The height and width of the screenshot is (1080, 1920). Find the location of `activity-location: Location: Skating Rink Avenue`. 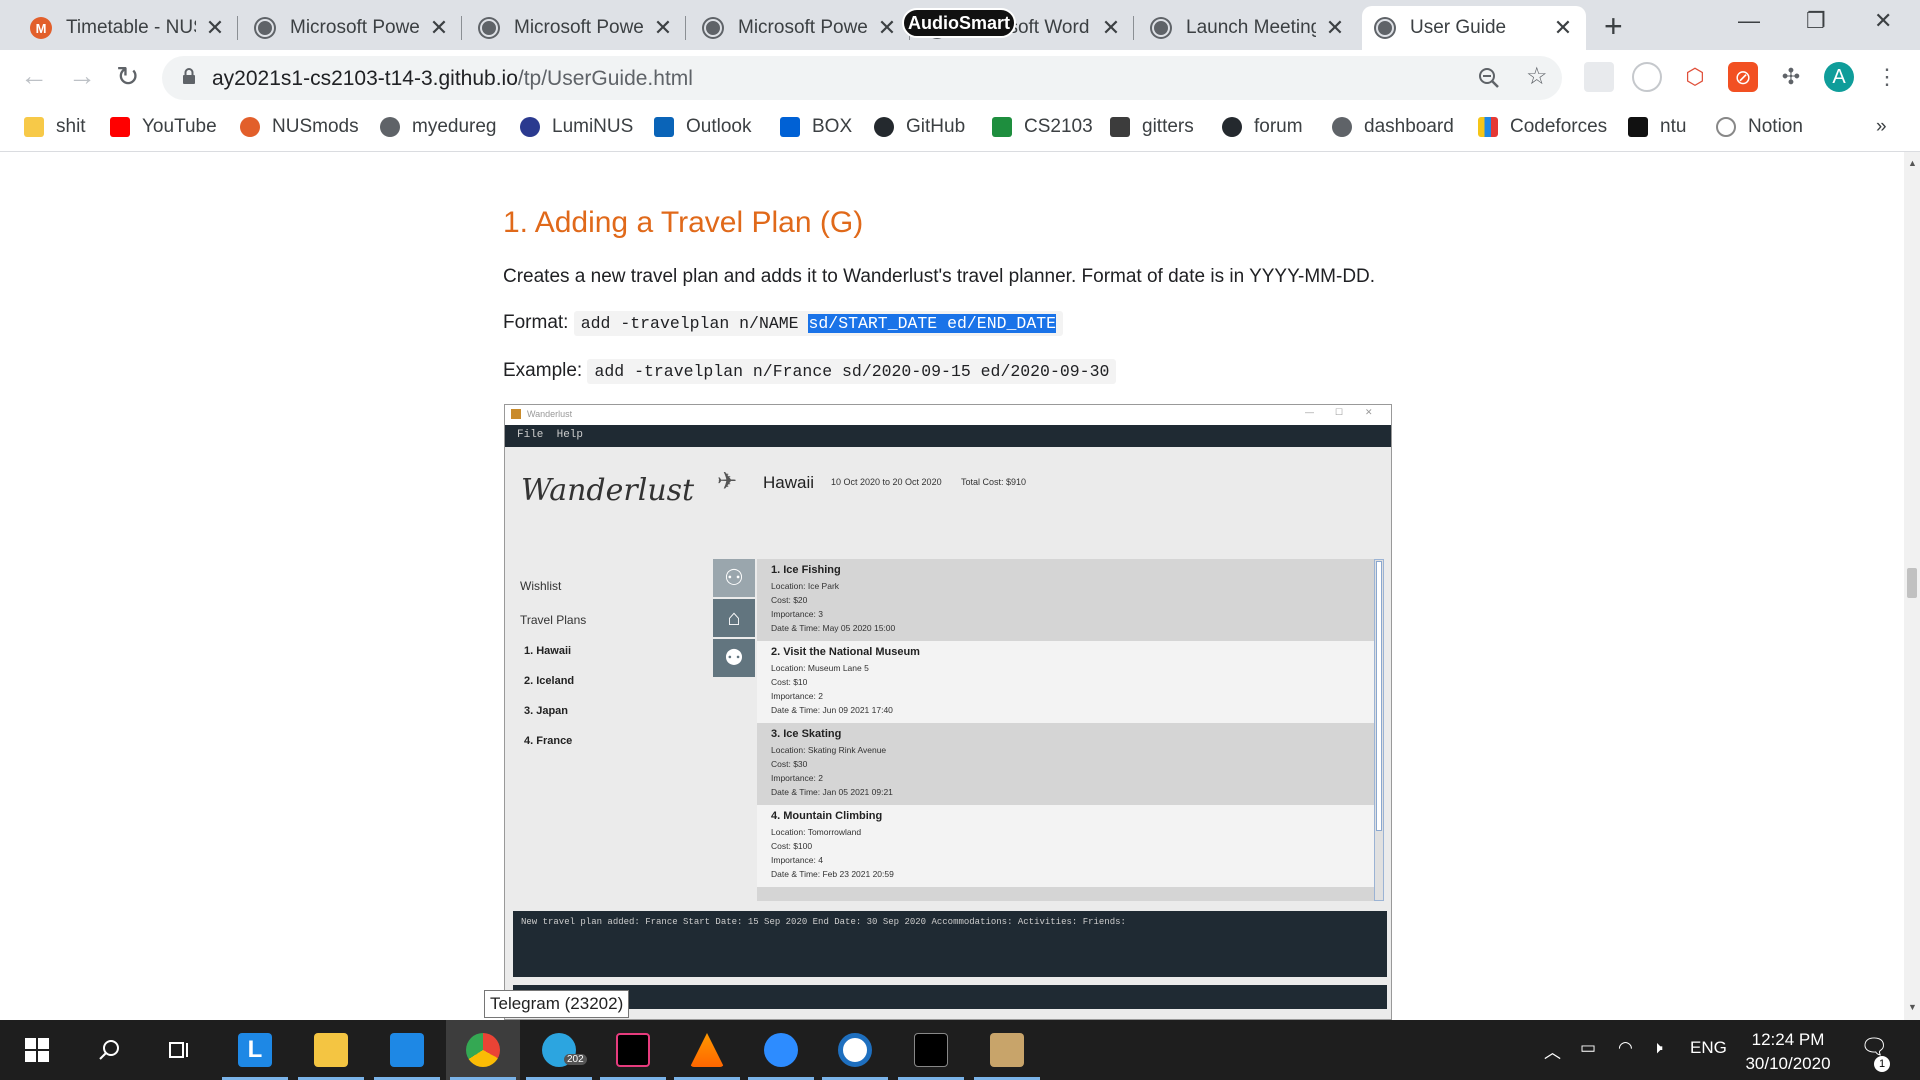

activity-location: Location: Skating Rink Avenue is located at coordinates (829, 750).